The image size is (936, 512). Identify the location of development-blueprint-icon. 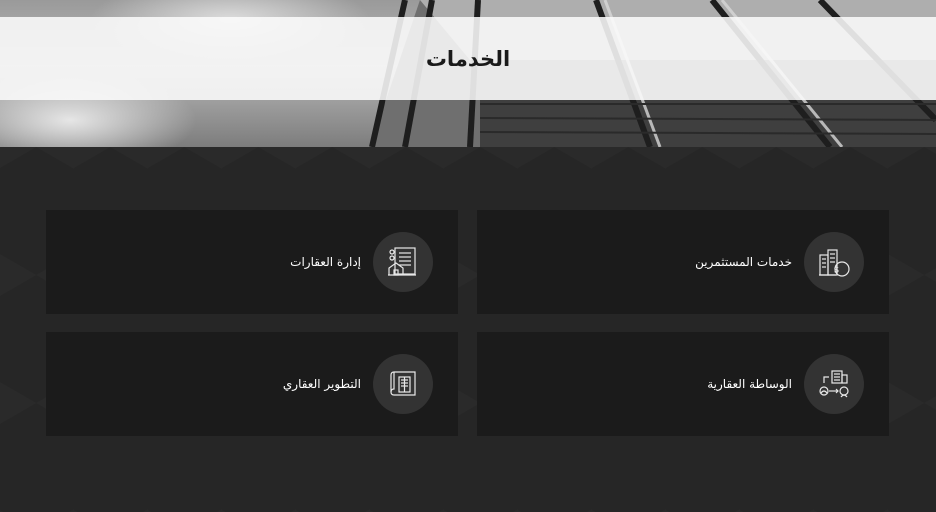
(403, 384).